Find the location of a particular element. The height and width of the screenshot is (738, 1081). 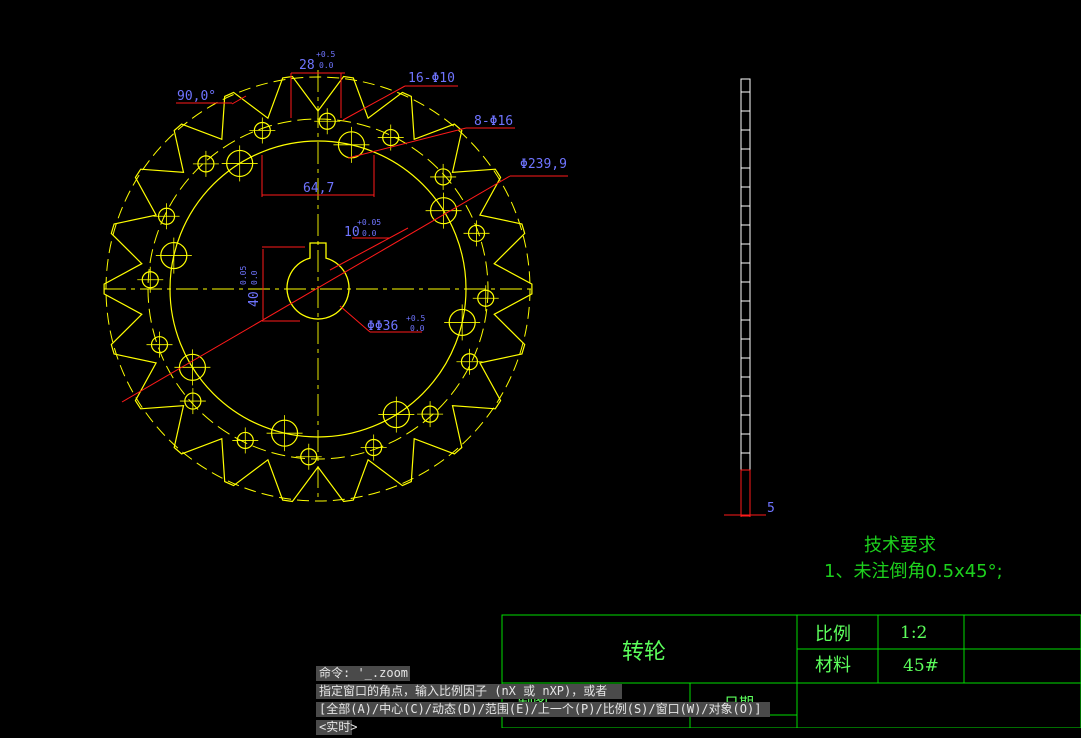

dim-bore: ΦΦ36 is located at coordinates (382, 326).